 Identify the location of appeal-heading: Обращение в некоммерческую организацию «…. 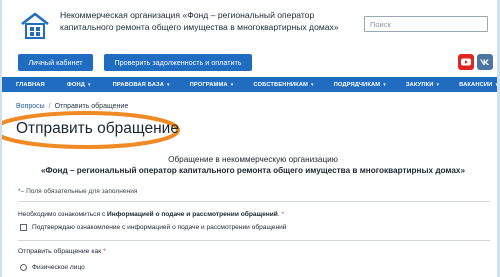
(253, 165).